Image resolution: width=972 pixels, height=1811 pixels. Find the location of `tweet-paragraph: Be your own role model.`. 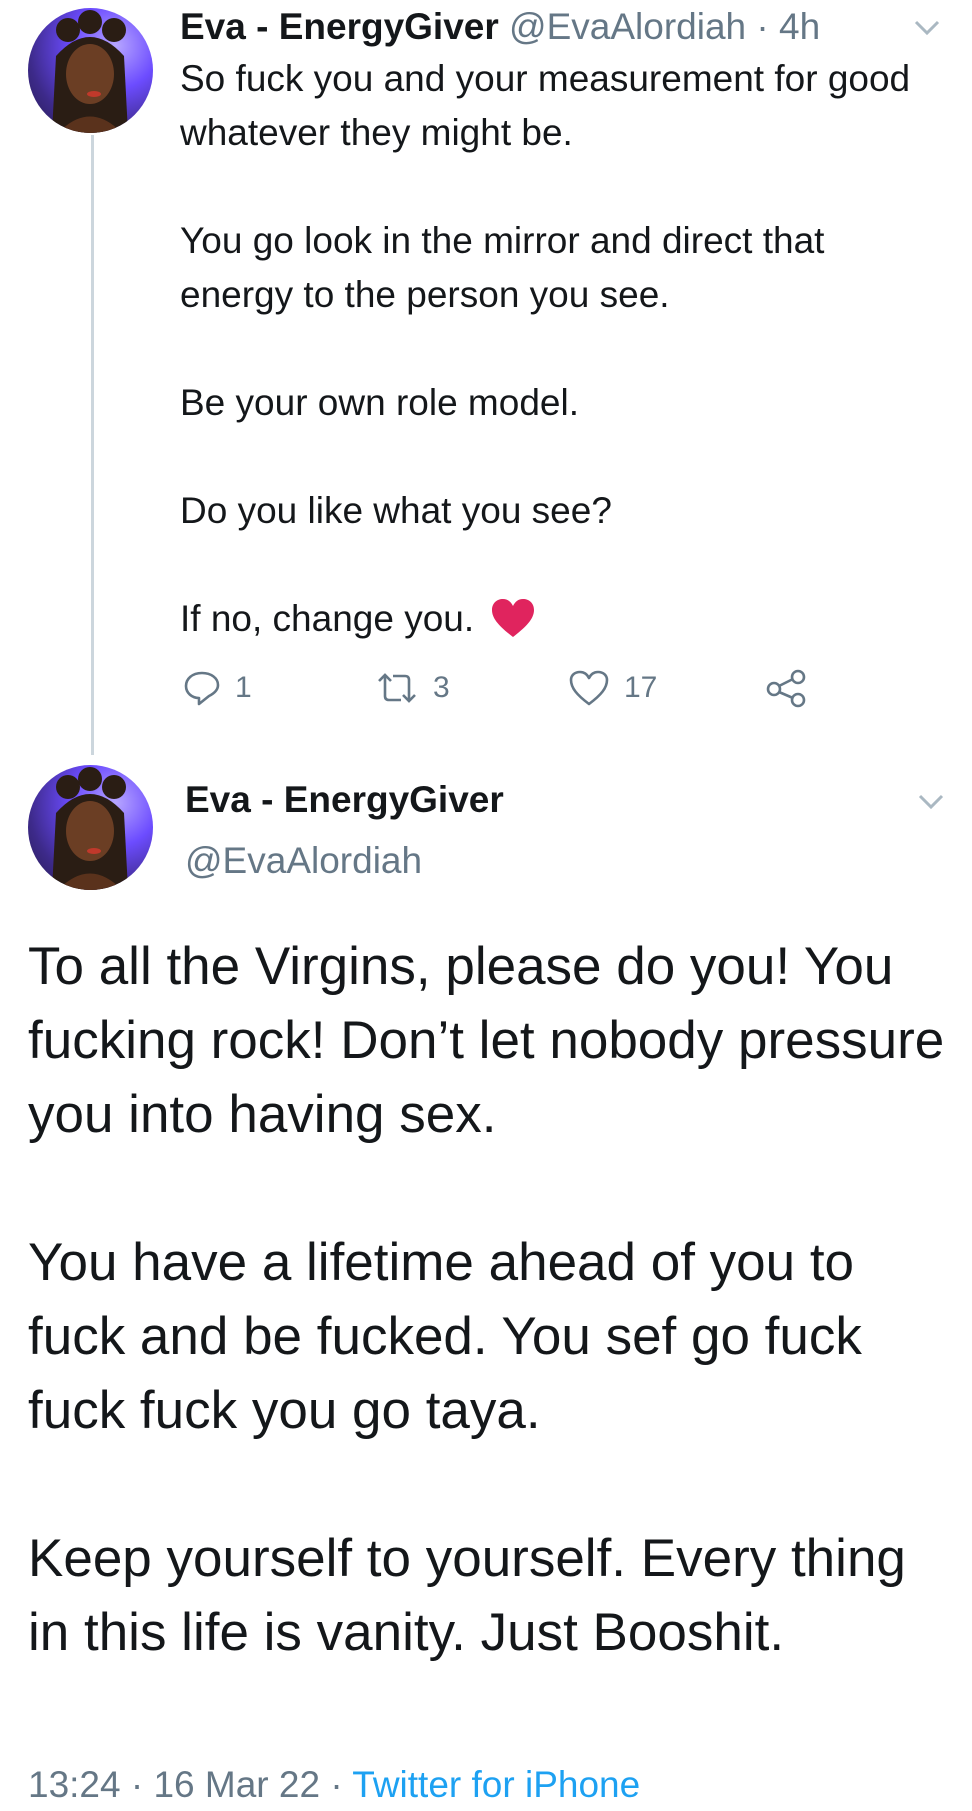

tweet-paragraph: Be your own role model. is located at coordinates (379, 402).